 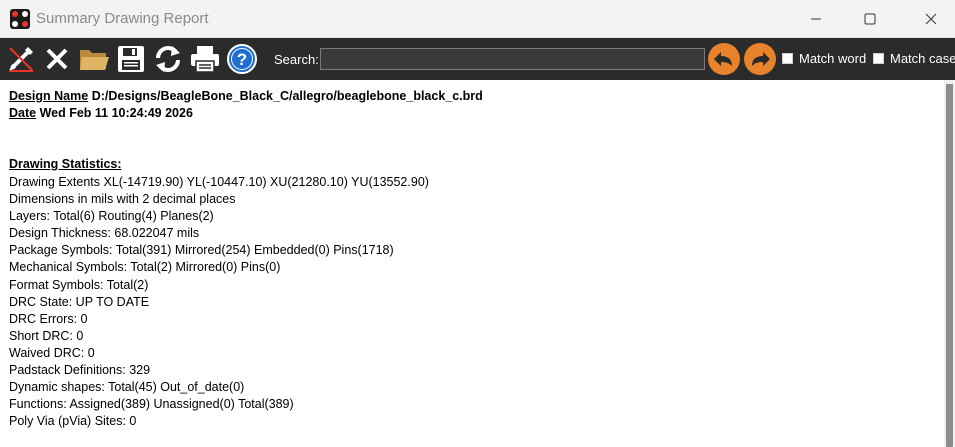 What do you see at coordinates (116, 113) in the screenshot?
I see `date-value: Wed Feb 11 10:24:49 2026` at bounding box center [116, 113].